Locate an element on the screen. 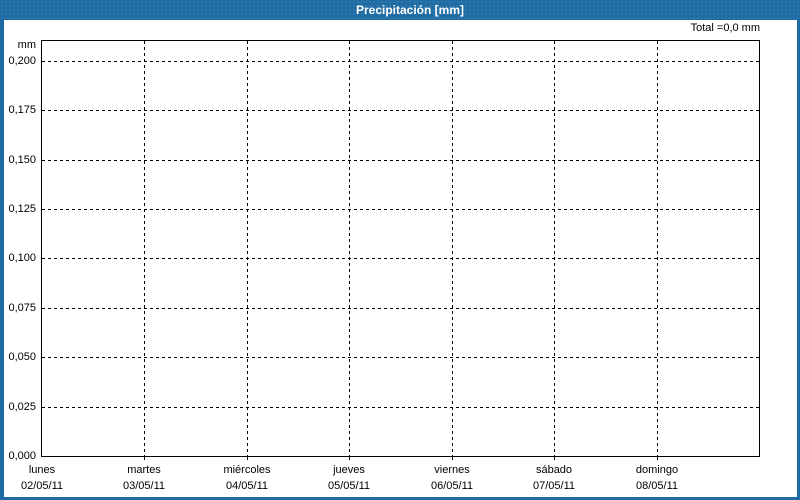 This screenshot has height=500, width=800. y-tick-label: 0,125 is located at coordinates (22, 209).